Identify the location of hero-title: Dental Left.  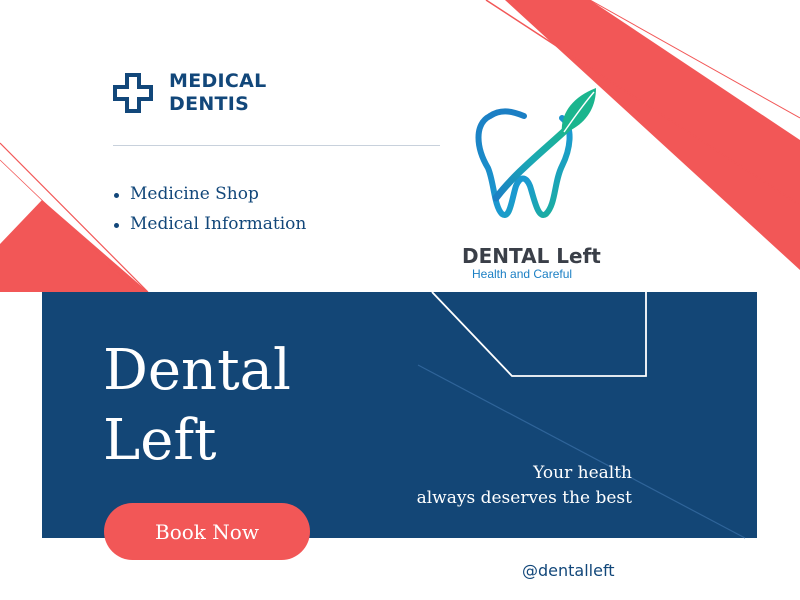
(197, 406).